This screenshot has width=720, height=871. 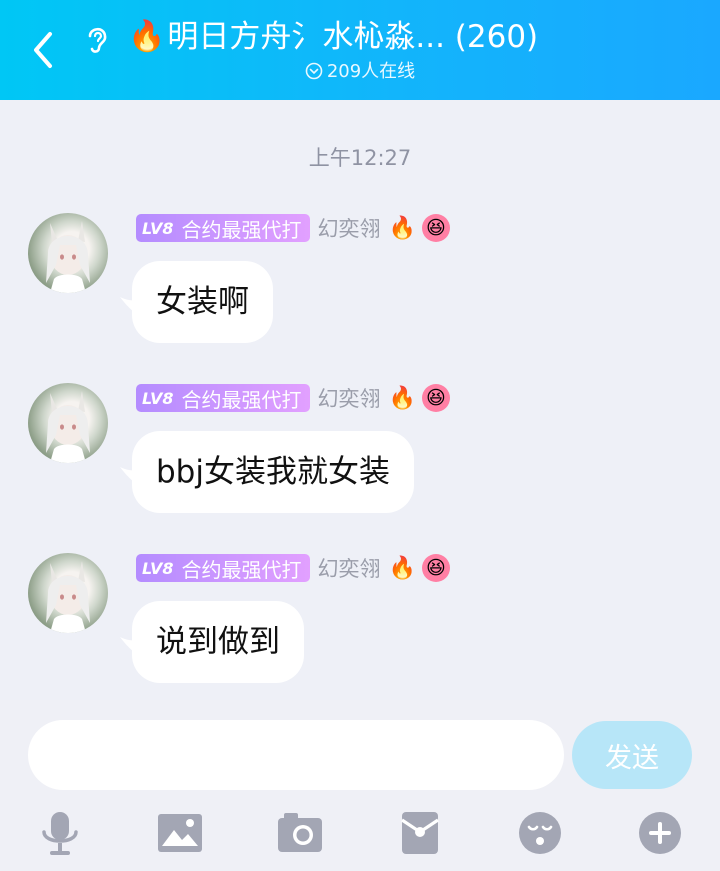 What do you see at coordinates (296, 755) in the screenshot?
I see `message-input` at bounding box center [296, 755].